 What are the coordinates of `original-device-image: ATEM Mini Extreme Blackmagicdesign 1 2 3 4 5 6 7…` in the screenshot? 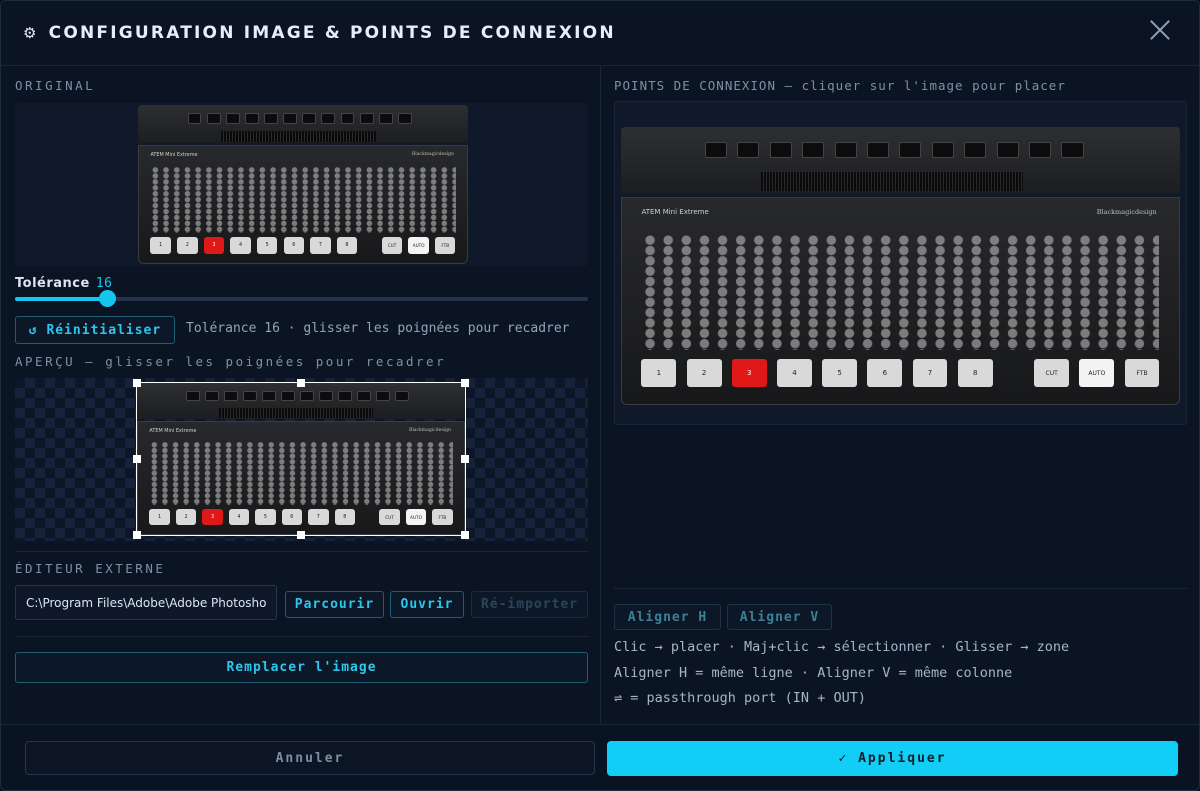 It's located at (303, 184).